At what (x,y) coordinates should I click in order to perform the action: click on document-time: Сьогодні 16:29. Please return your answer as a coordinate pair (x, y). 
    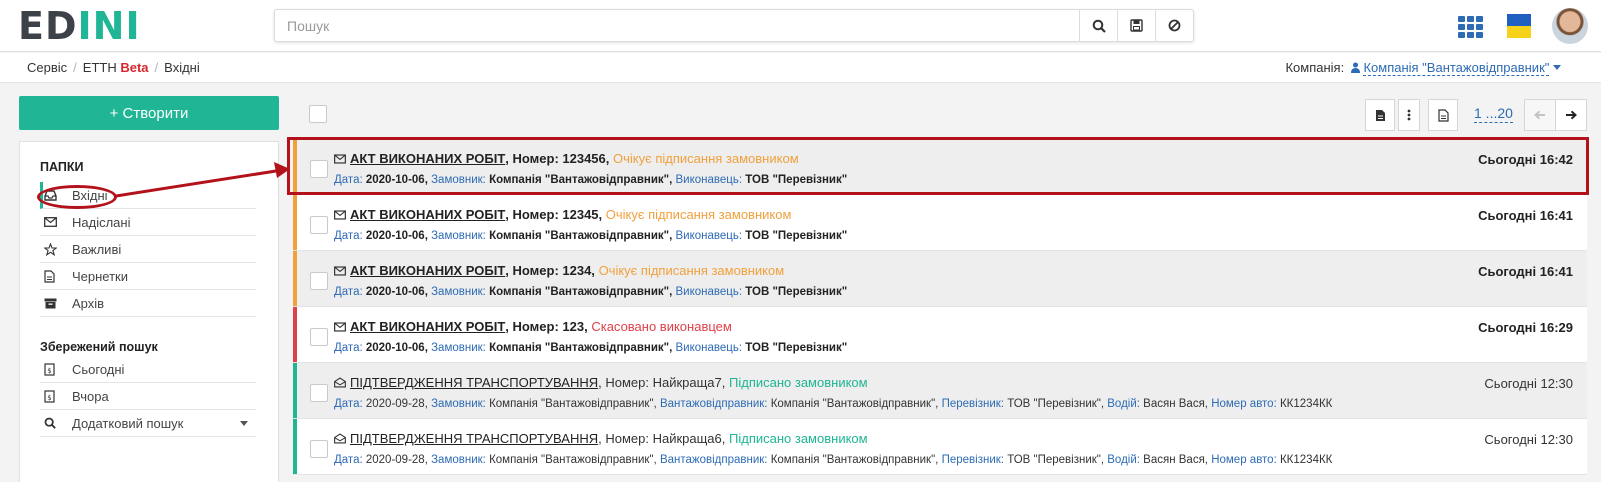
    Looking at the image, I should click on (1525, 327).